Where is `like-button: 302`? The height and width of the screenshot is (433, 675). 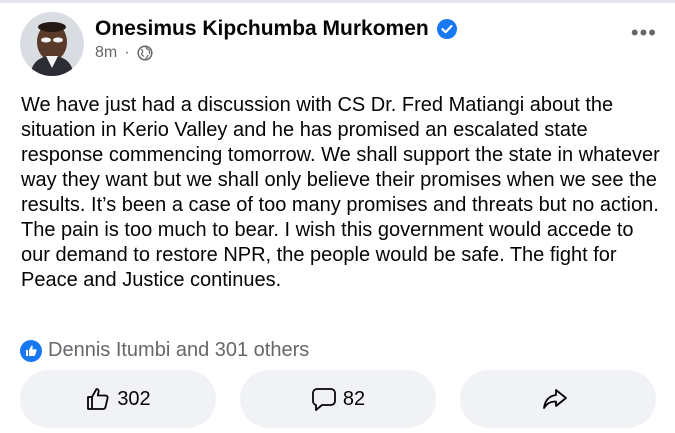
like-button: 302 is located at coordinates (118, 399).